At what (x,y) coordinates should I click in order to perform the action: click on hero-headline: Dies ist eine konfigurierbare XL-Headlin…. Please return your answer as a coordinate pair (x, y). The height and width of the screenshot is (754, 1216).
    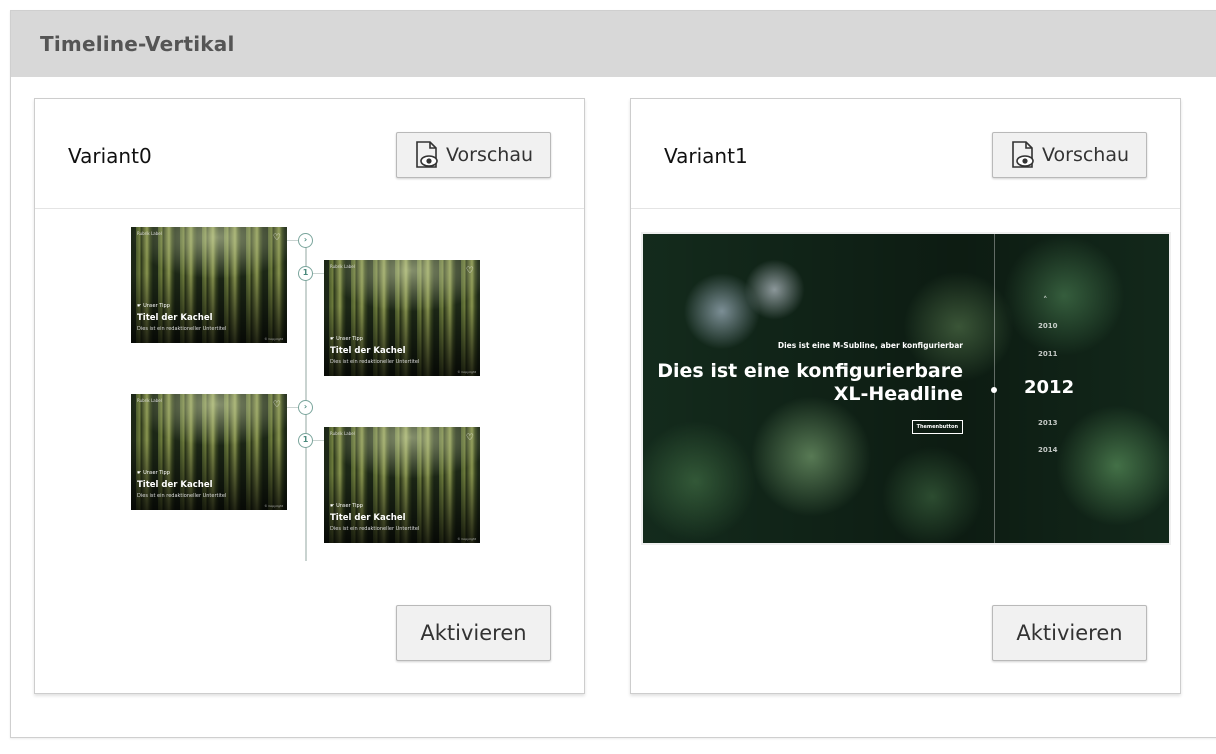
    Looking at the image, I should click on (810, 383).